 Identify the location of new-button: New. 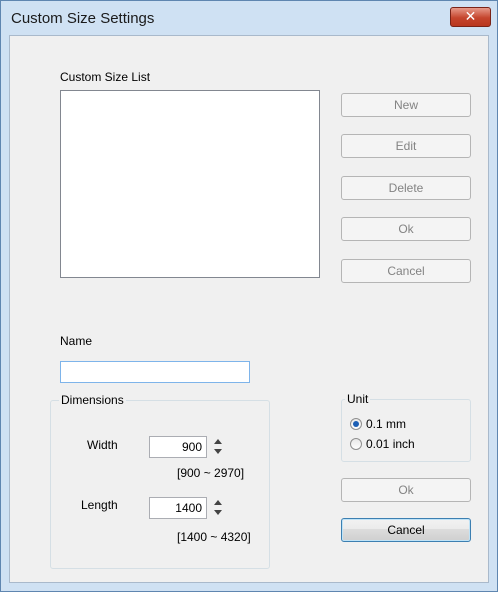
(406, 105).